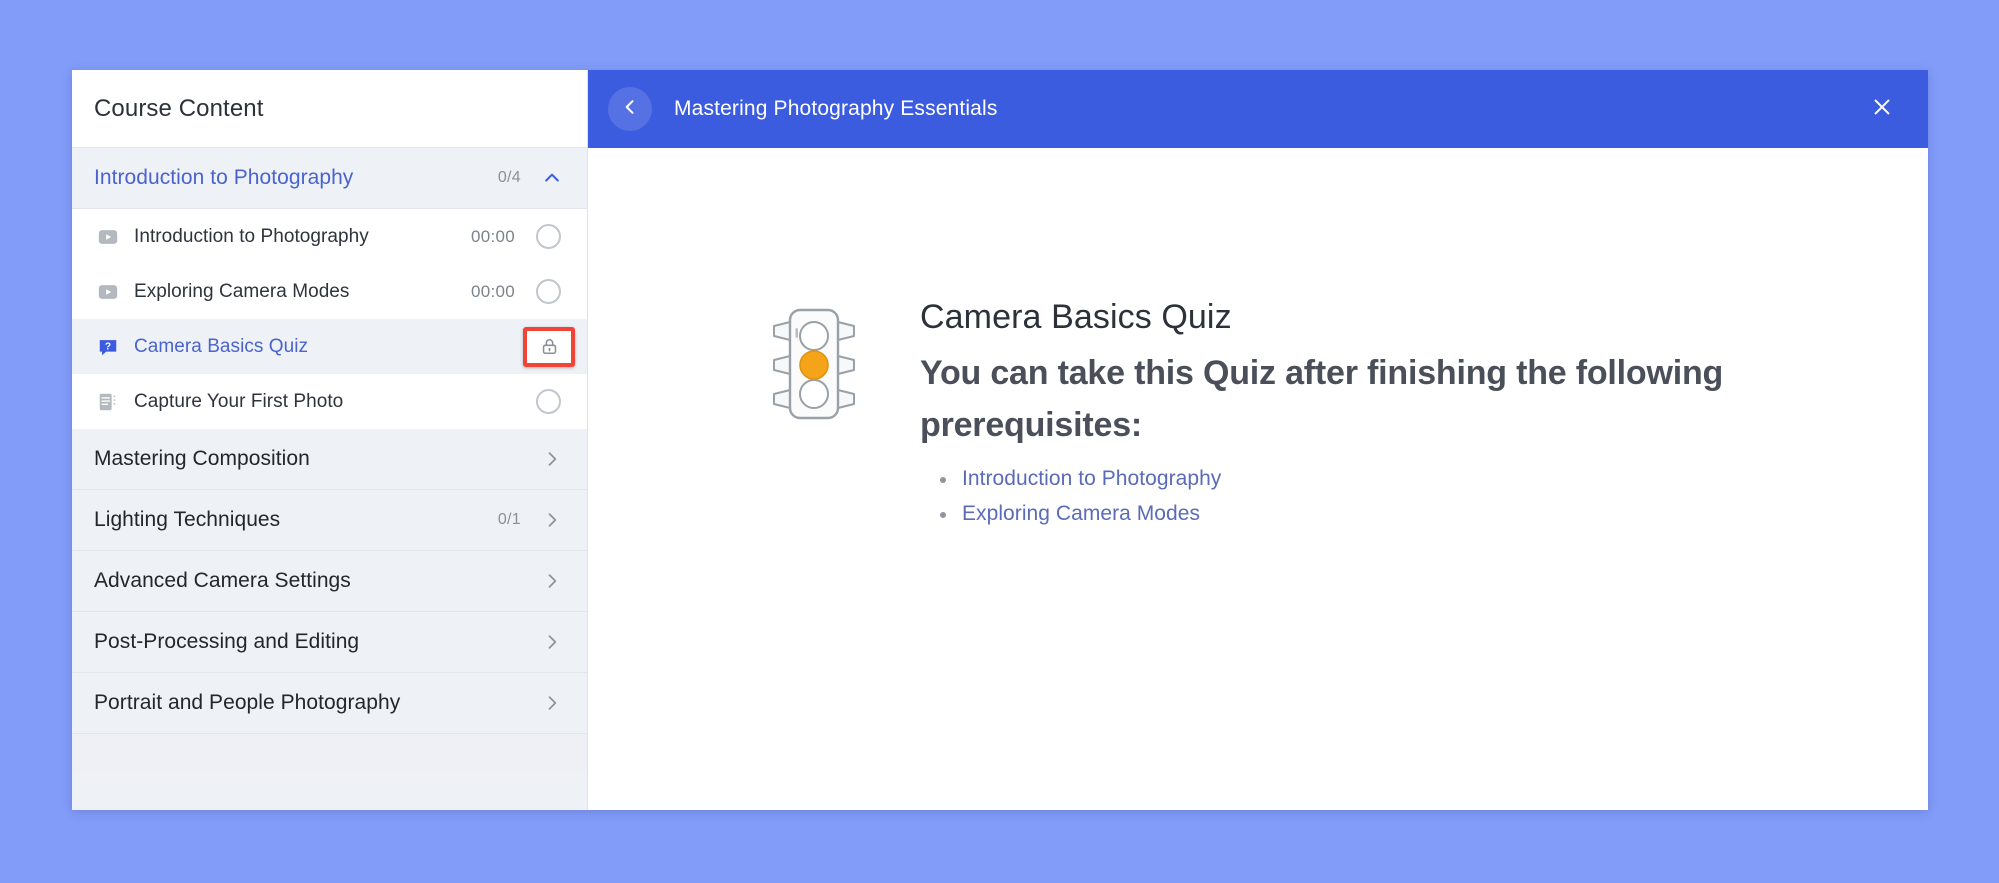 Image resolution: width=1999 pixels, height=883 pixels. What do you see at coordinates (329, 791) in the screenshot?
I see `sidebar-filler` at bounding box center [329, 791].